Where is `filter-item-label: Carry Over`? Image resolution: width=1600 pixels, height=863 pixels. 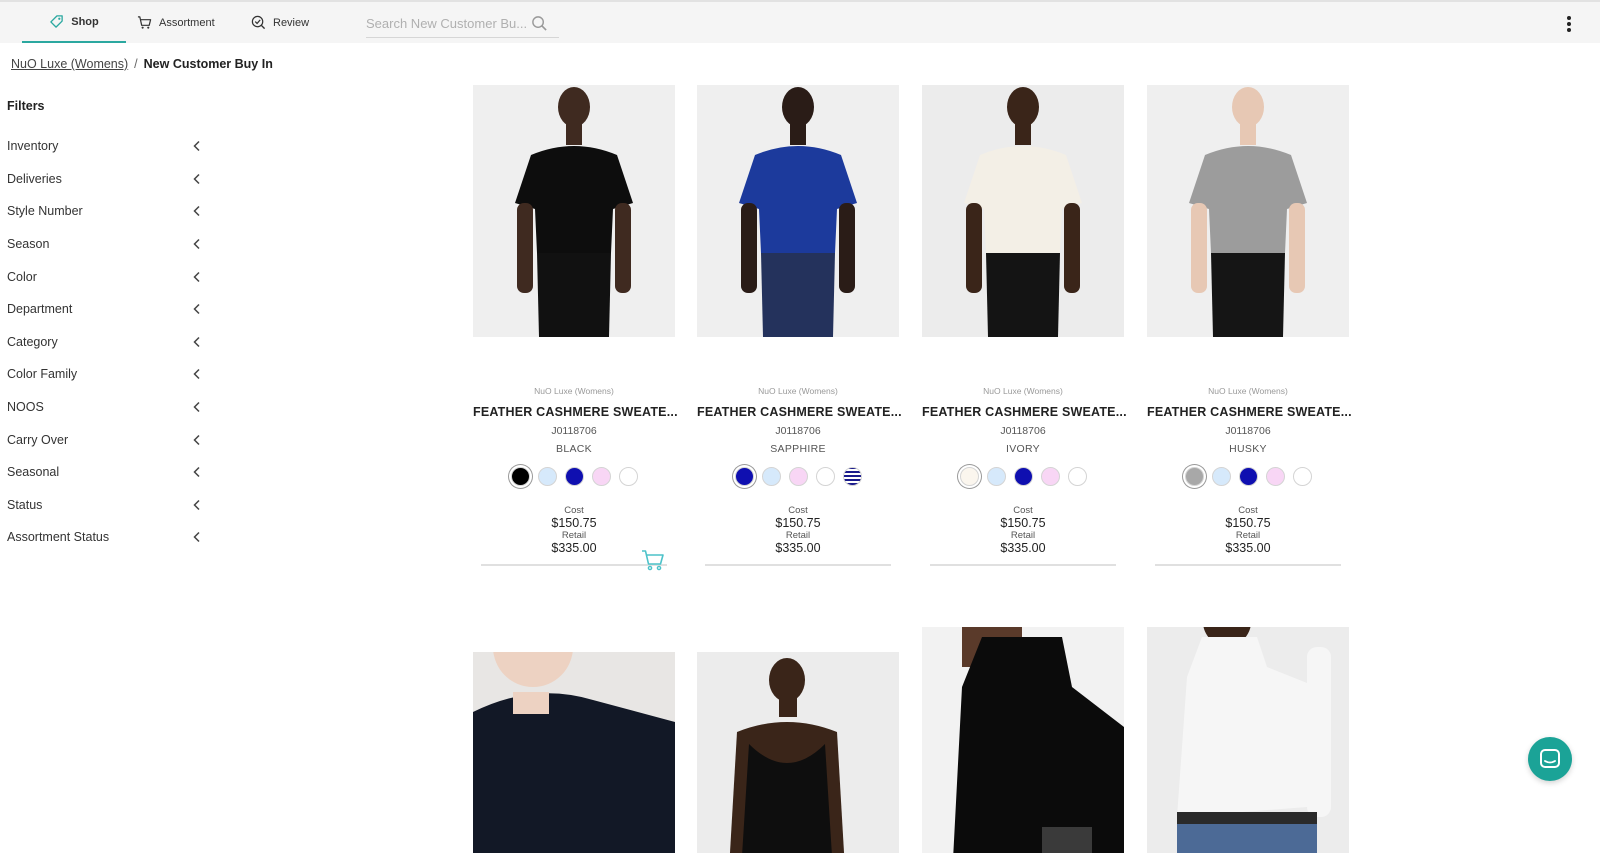 filter-item-label: Carry Over is located at coordinates (38, 439).